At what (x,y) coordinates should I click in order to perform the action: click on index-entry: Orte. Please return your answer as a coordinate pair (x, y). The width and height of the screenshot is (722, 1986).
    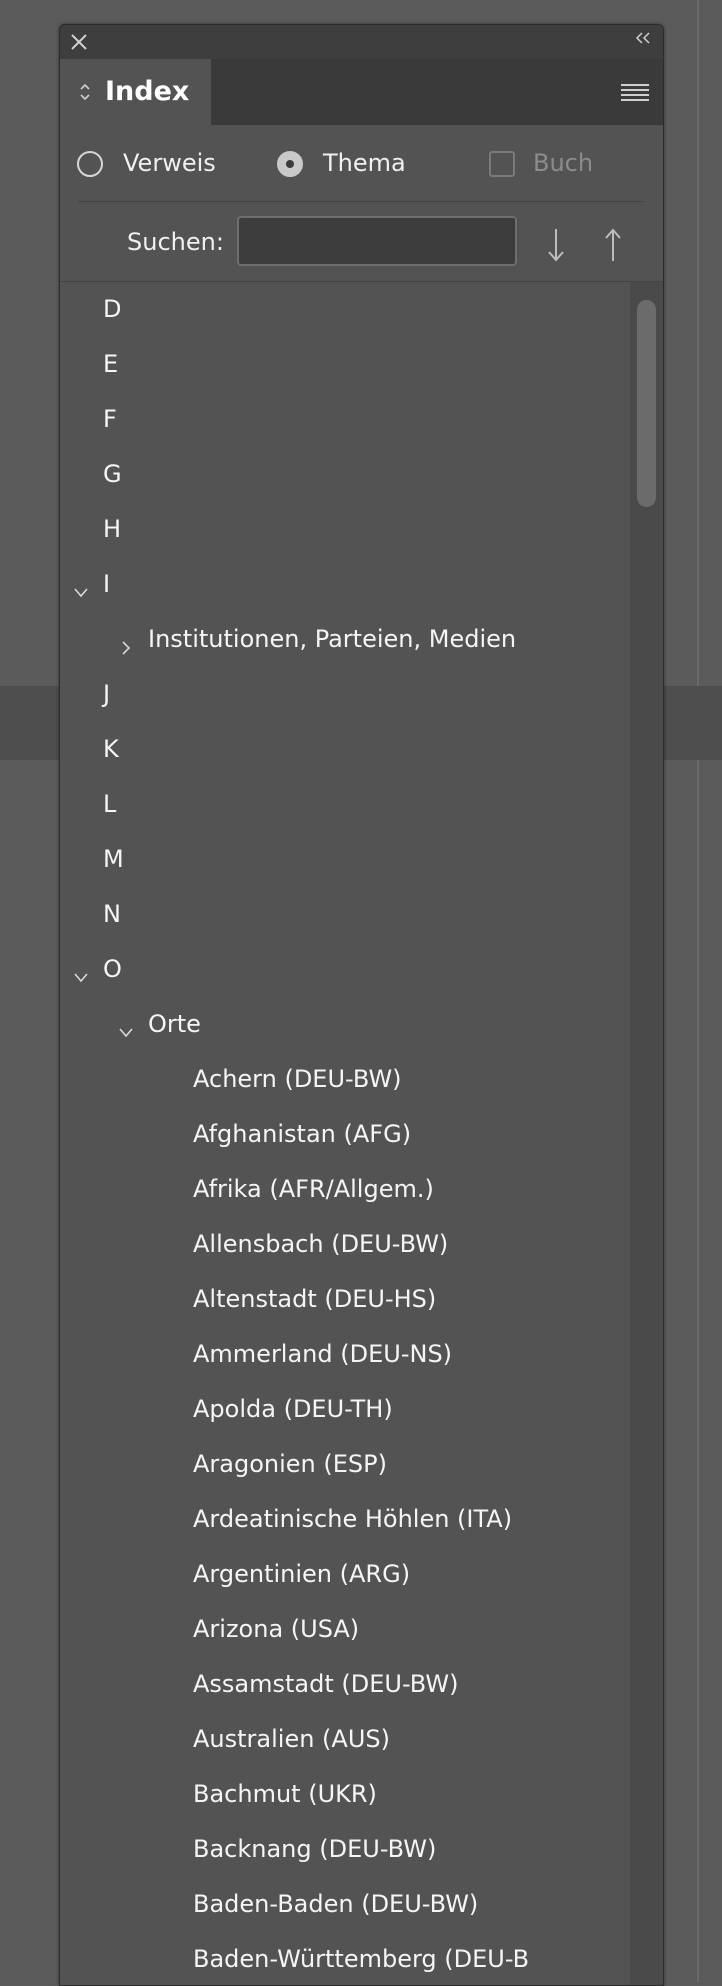
    Looking at the image, I should click on (345, 1024).